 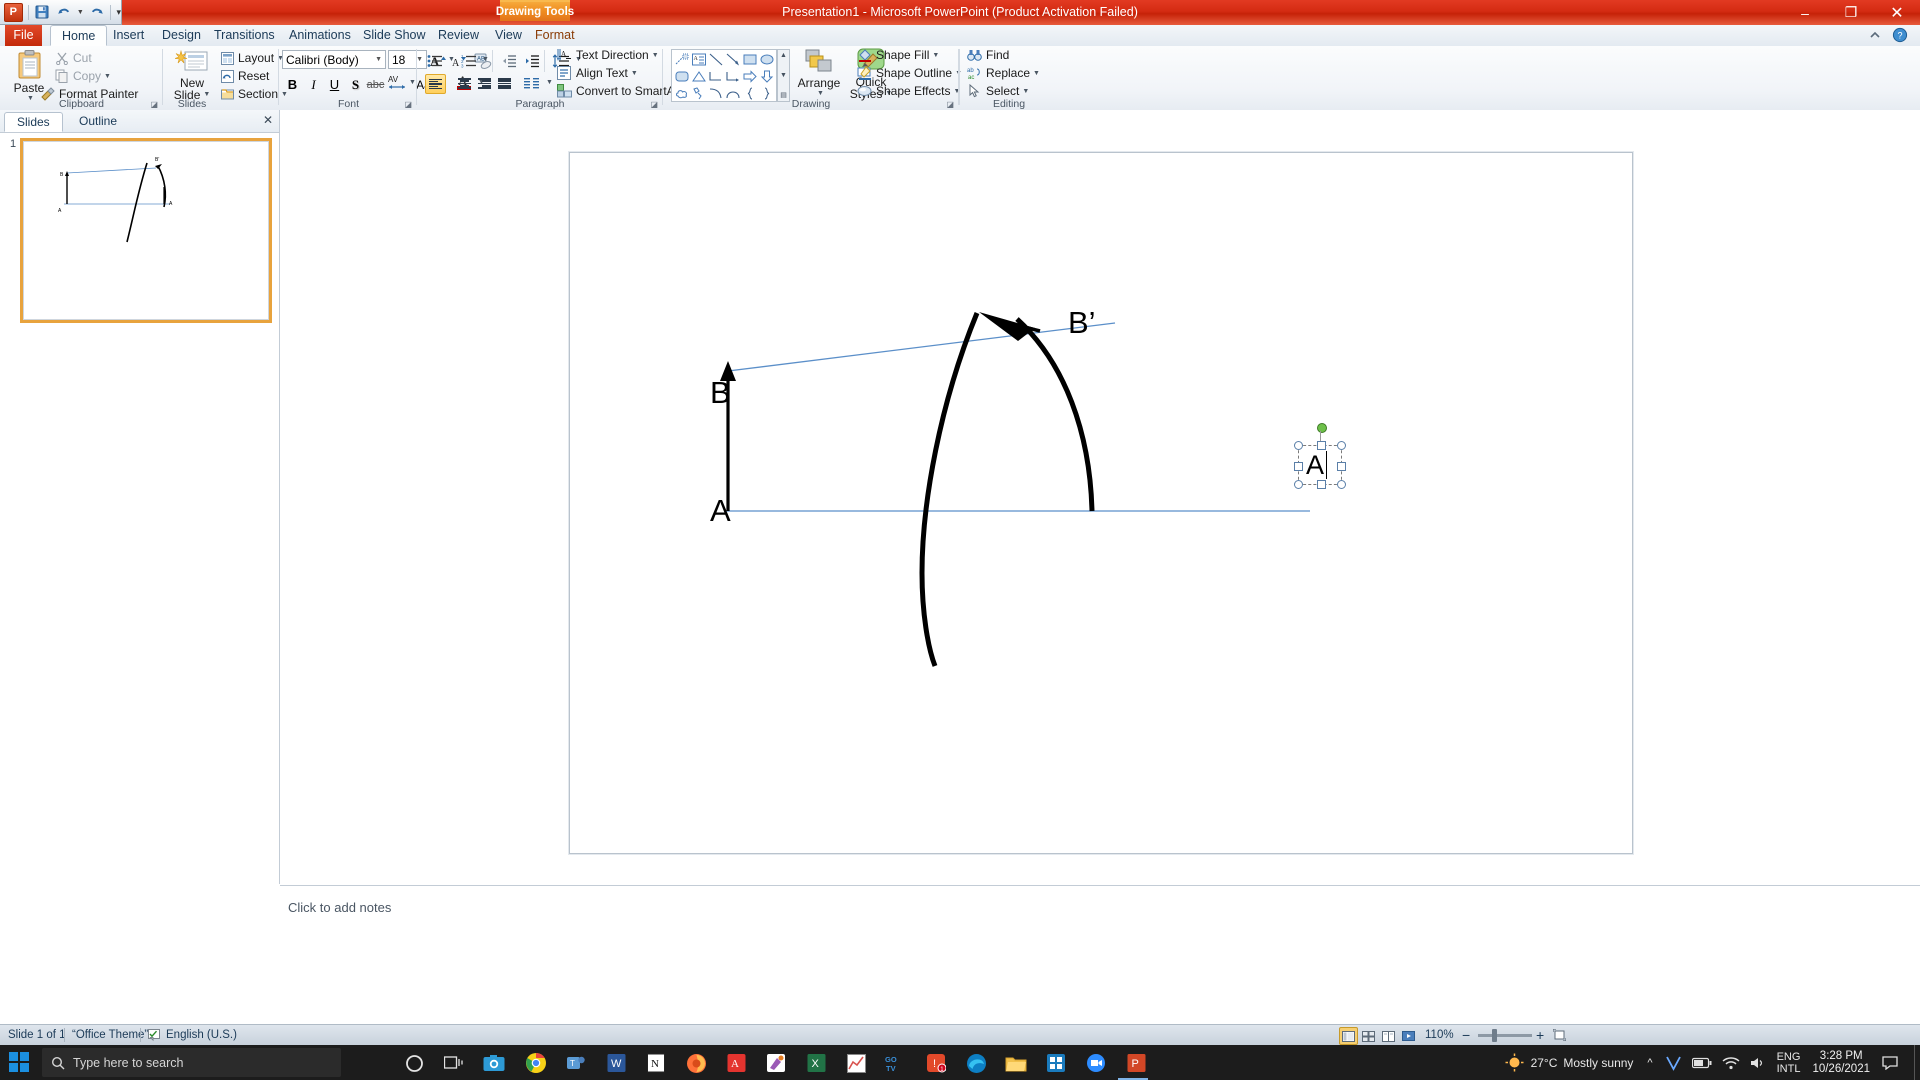 What do you see at coordinates (616, 1063) in the screenshot?
I see `word-icon: W` at bounding box center [616, 1063].